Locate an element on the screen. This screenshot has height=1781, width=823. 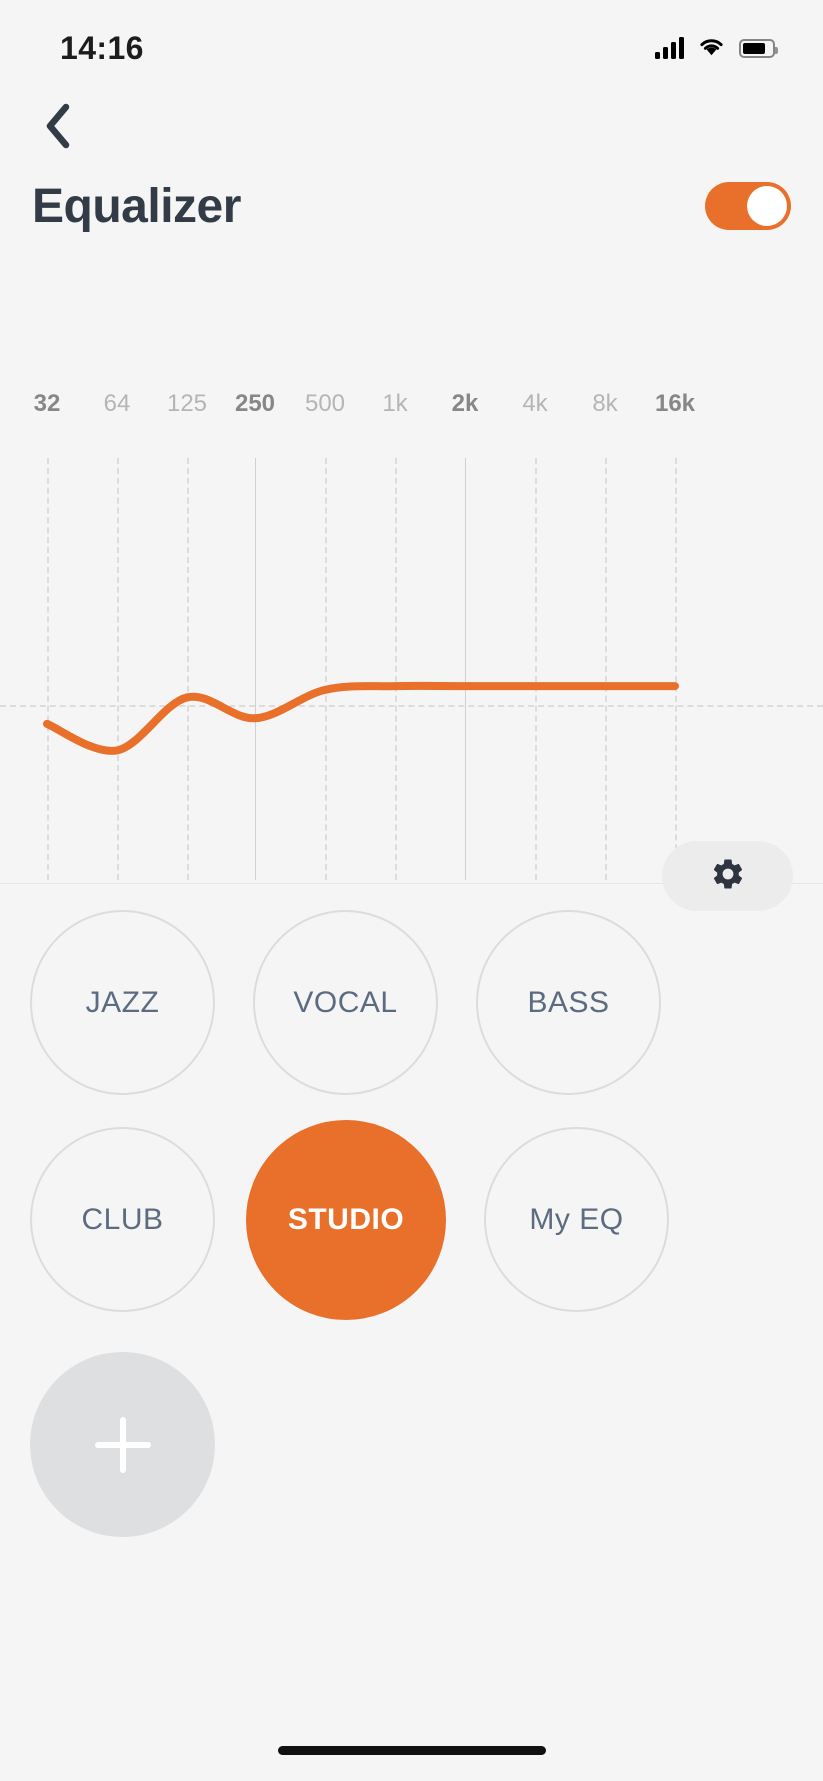
plus-icon is located at coordinates (122, 1444).